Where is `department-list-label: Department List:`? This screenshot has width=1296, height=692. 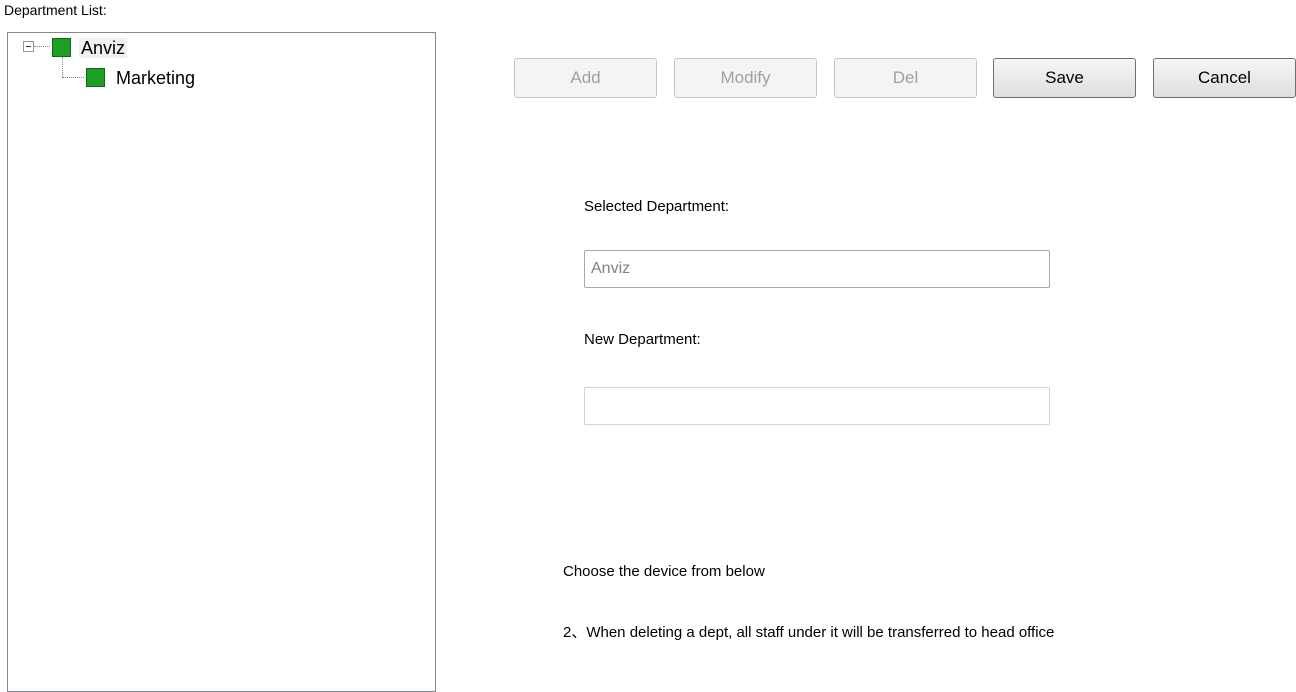
department-list-label: Department List: is located at coordinates (55, 10).